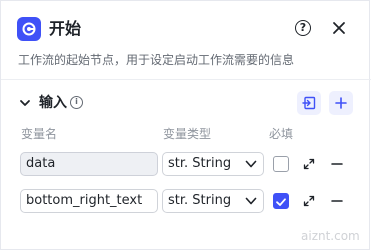 This screenshot has height=251, width=371. What do you see at coordinates (89, 201) in the screenshot?
I see `variable-name-input: bottom_right_text` at bounding box center [89, 201].